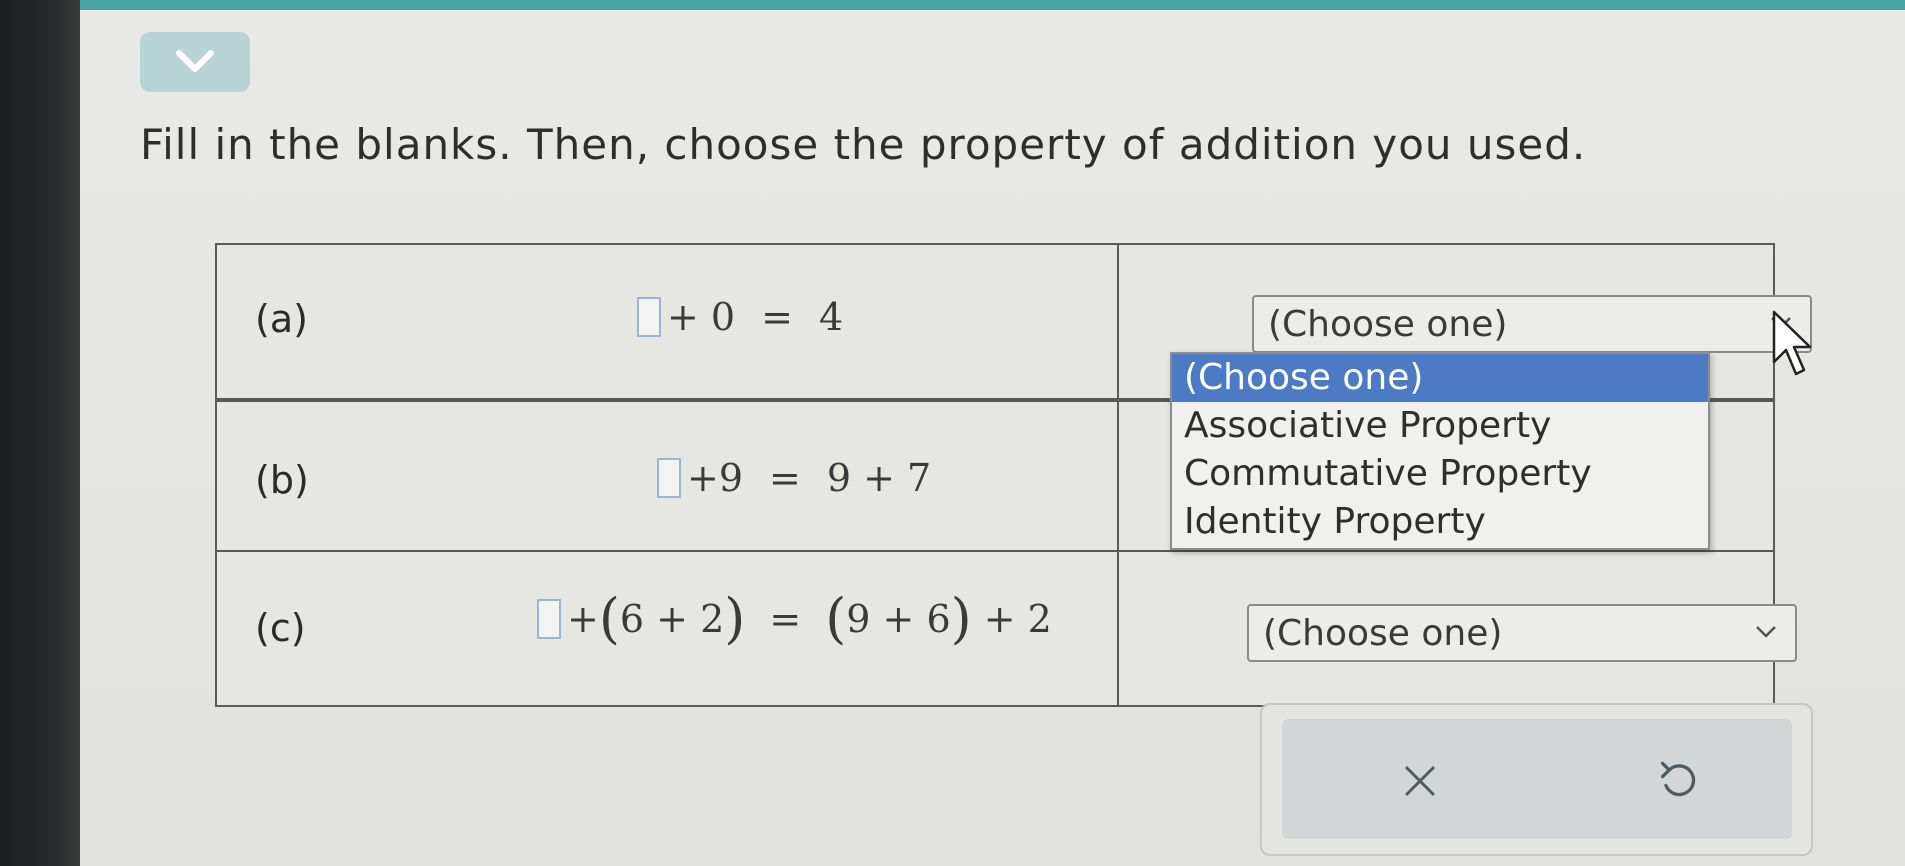 The image size is (1905, 866). What do you see at coordinates (1522, 633) in the screenshot?
I see `property-select-c: (Choose one)` at bounding box center [1522, 633].